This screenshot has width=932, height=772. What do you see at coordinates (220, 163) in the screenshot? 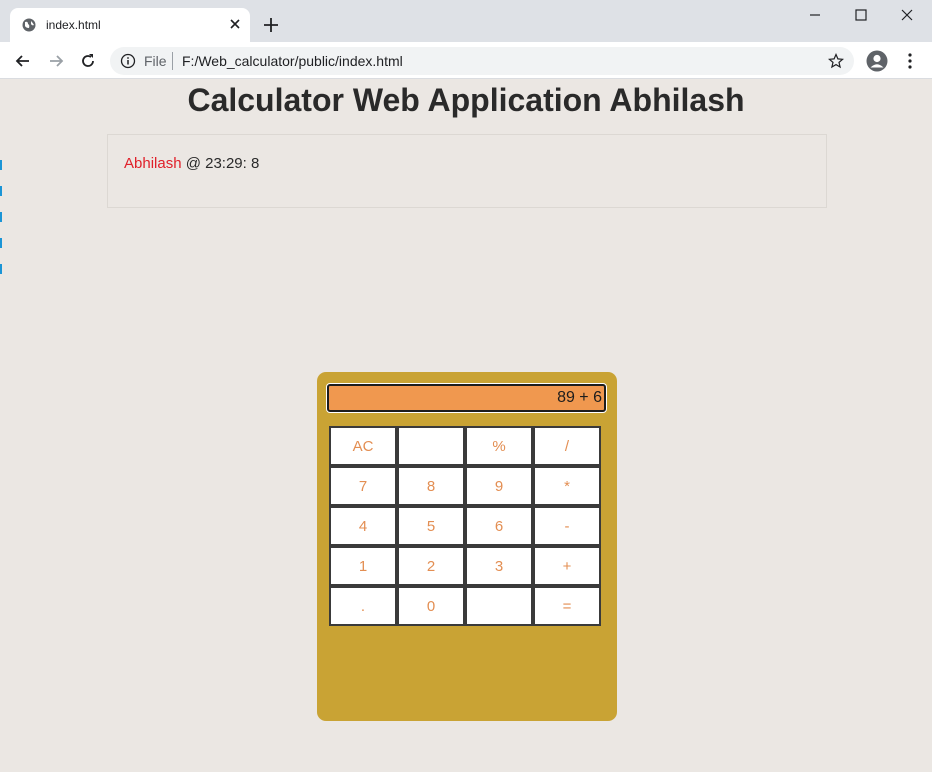
I see `info-timestamp: @ 23:29: 8` at bounding box center [220, 163].